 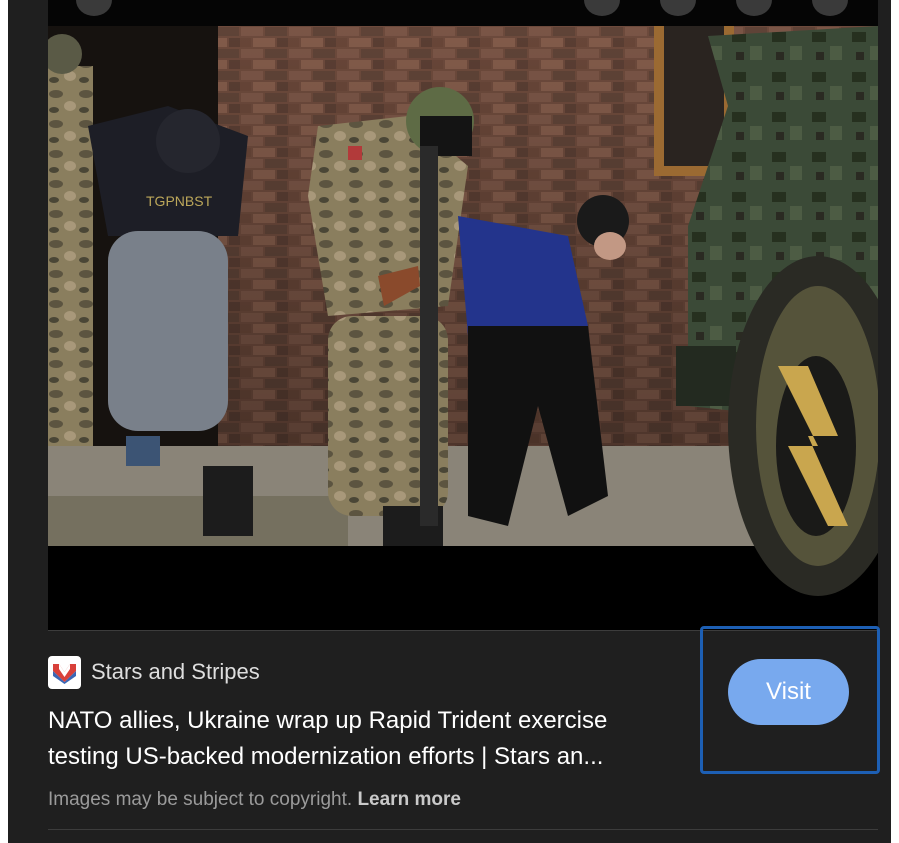 What do you see at coordinates (678, 8) in the screenshot?
I see `save-icon` at bounding box center [678, 8].